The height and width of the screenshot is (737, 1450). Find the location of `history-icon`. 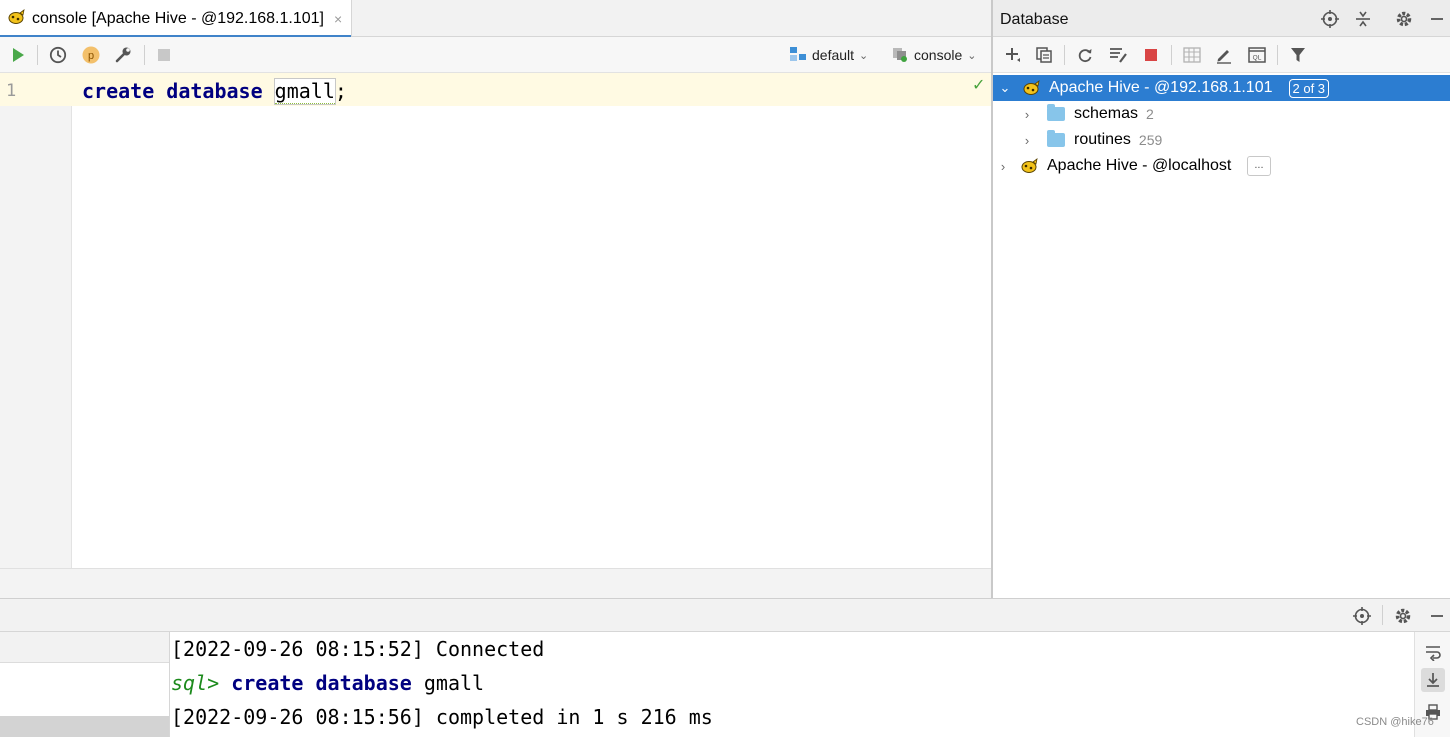

history-icon is located at coordinates (58, 55).